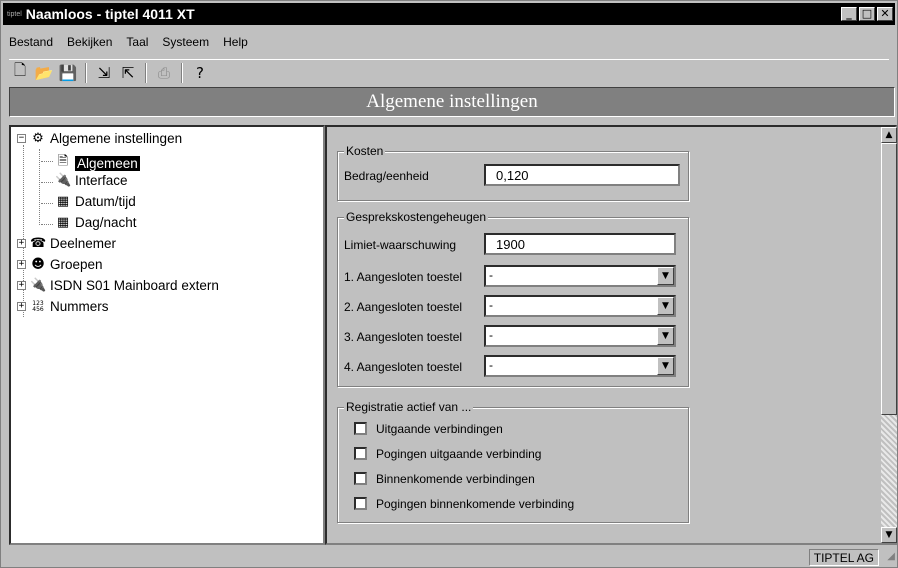 This screenshot has height=568, width=898. I want to click on scroll-up-icon: ▲, so click(889, 135).